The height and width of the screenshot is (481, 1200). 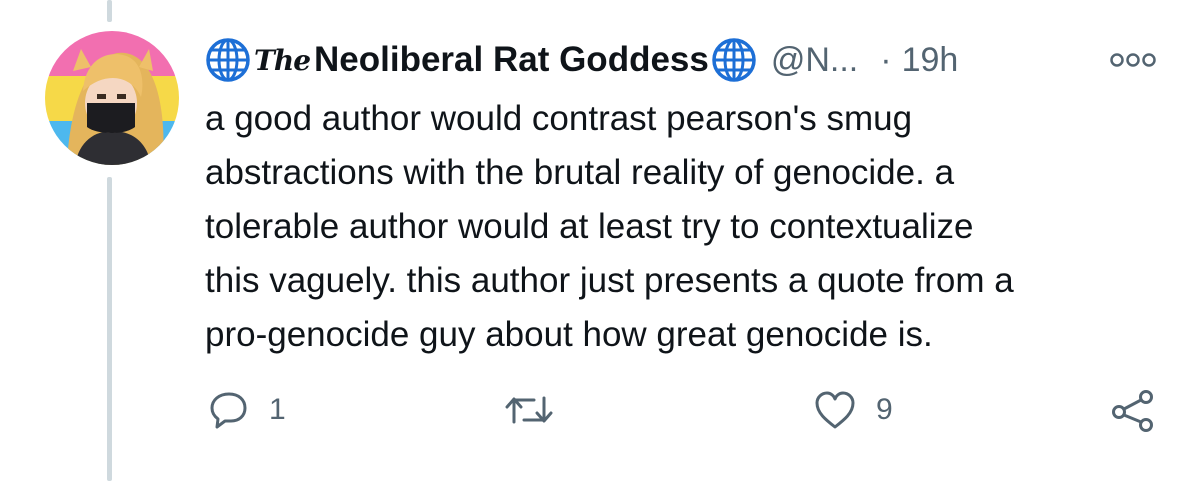 What do you see at coordinates (529, 410) in the screenshot?
I see `retweet-icon` at bounding box center [529, 410].